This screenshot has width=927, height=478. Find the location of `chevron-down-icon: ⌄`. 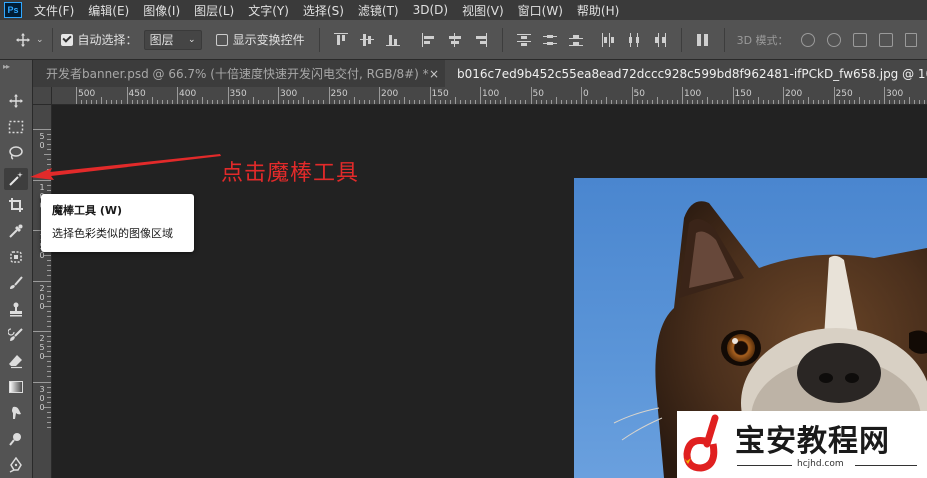

chevron-down-icon: ⌄ is located at coordinates (40, 40).